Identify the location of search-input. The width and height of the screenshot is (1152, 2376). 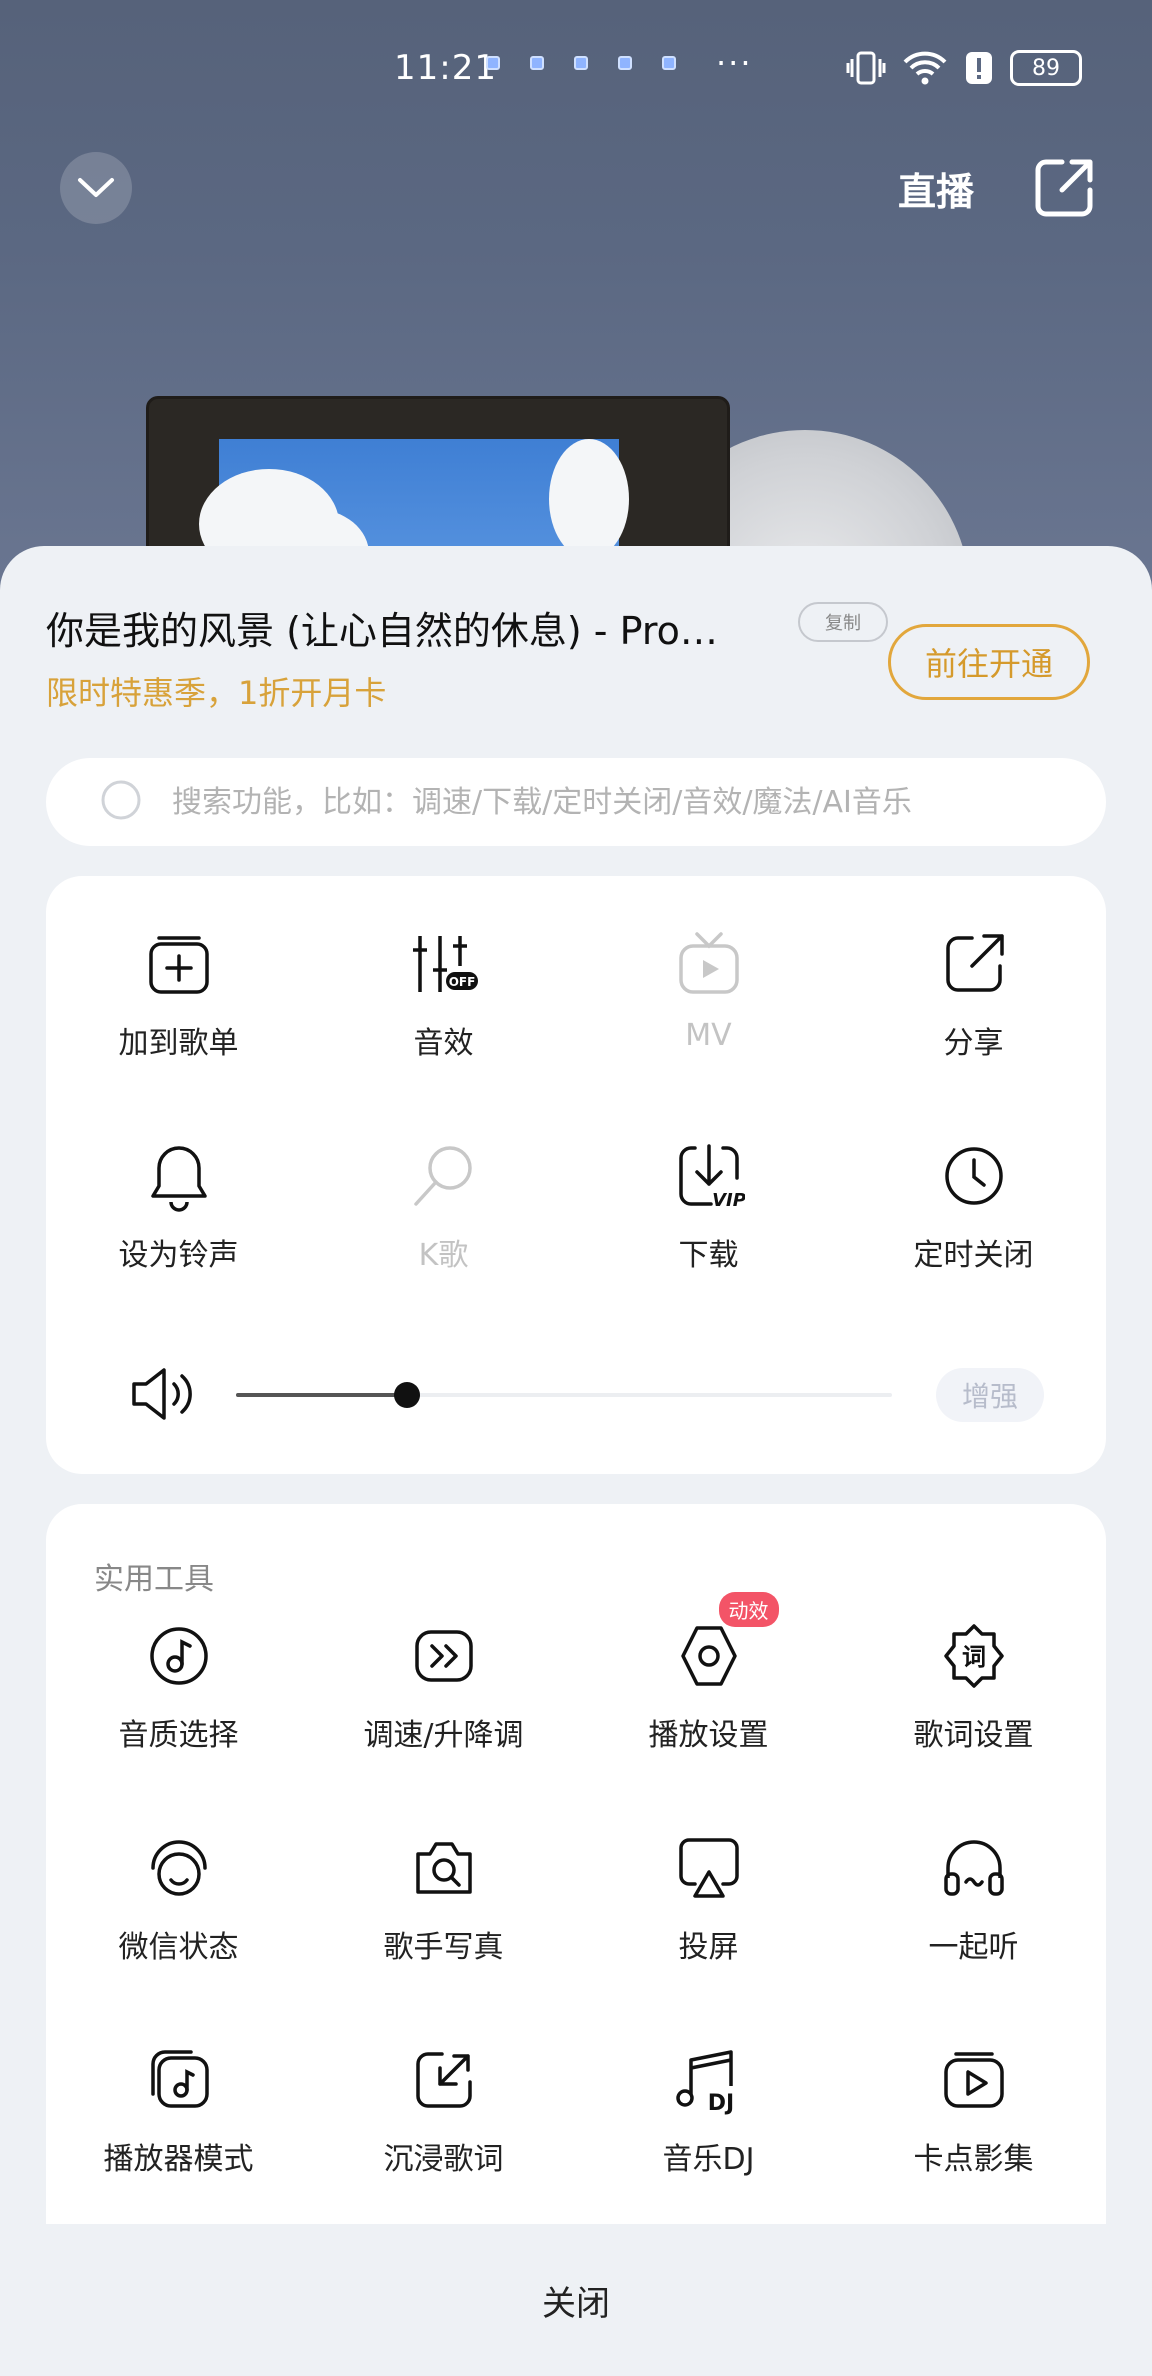
(622, 802).